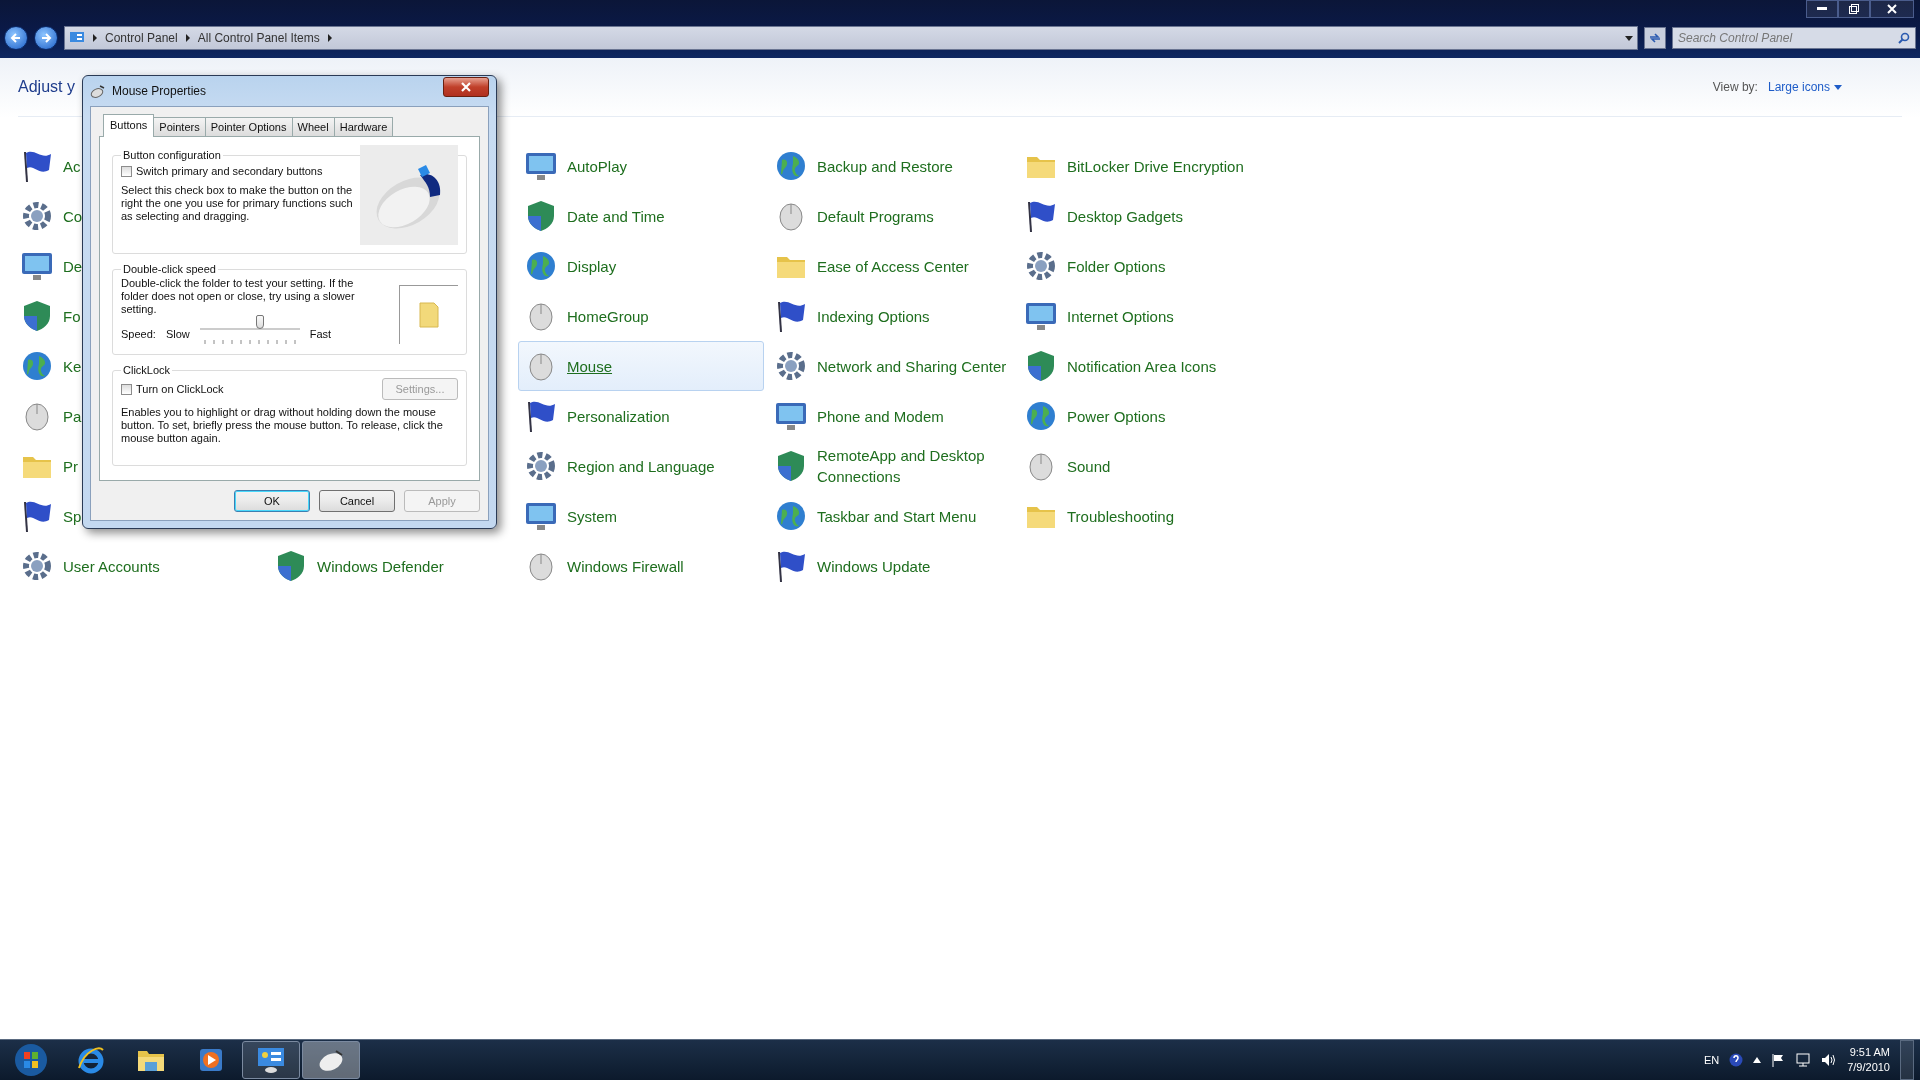 The height and width of the screenshot is (1080, 1920). I want to click on view-by-label: View by:, so click(1735, 87).